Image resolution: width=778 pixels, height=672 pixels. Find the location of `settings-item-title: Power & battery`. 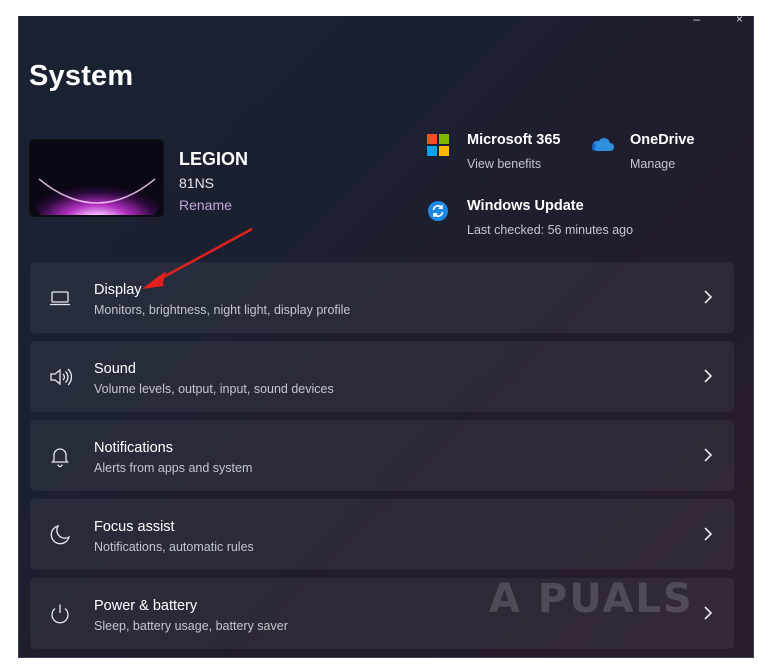

settings-item-title: Power & battery is located at coordinates (146, 606).